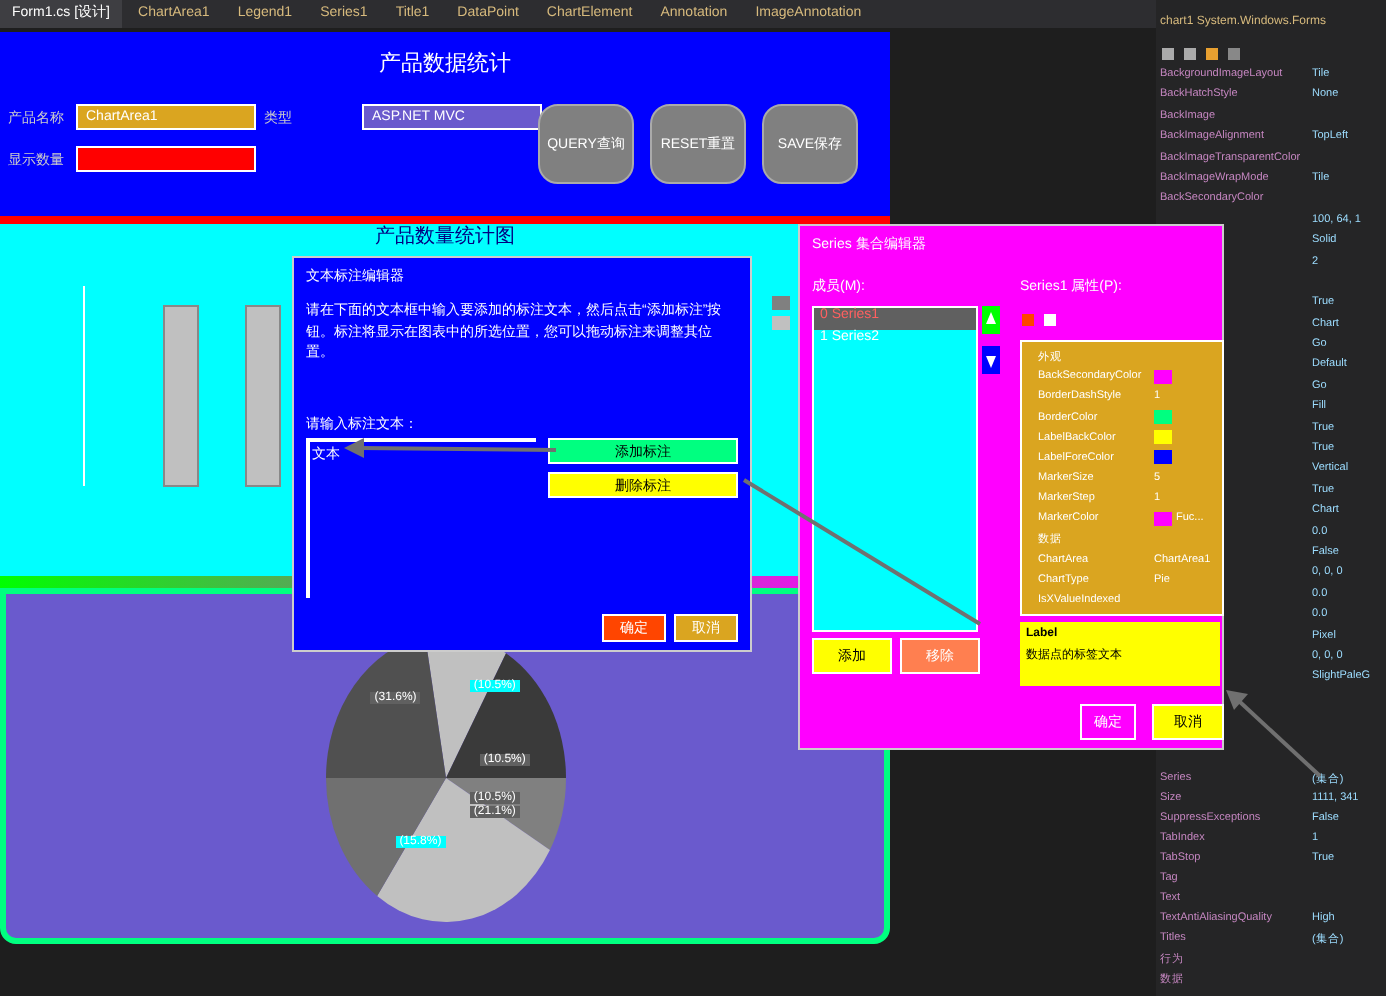 The image size is (1386, 996). Describe the element at coordinates (166, 159) in the screenshot. I see `combo-field` at that location.